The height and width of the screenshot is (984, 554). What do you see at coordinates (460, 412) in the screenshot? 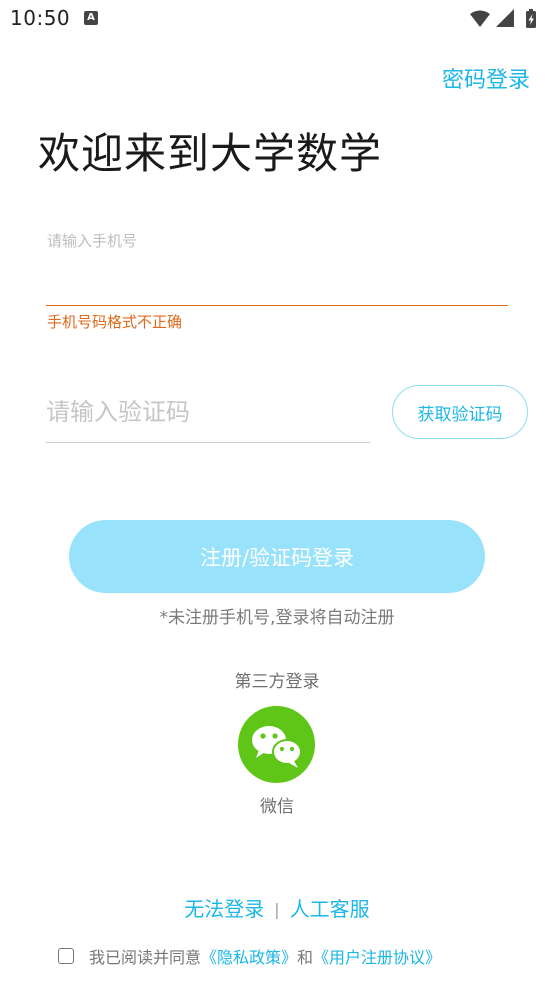
I see `get-code-button: 获取验证码` at bounding box center [460, 412].